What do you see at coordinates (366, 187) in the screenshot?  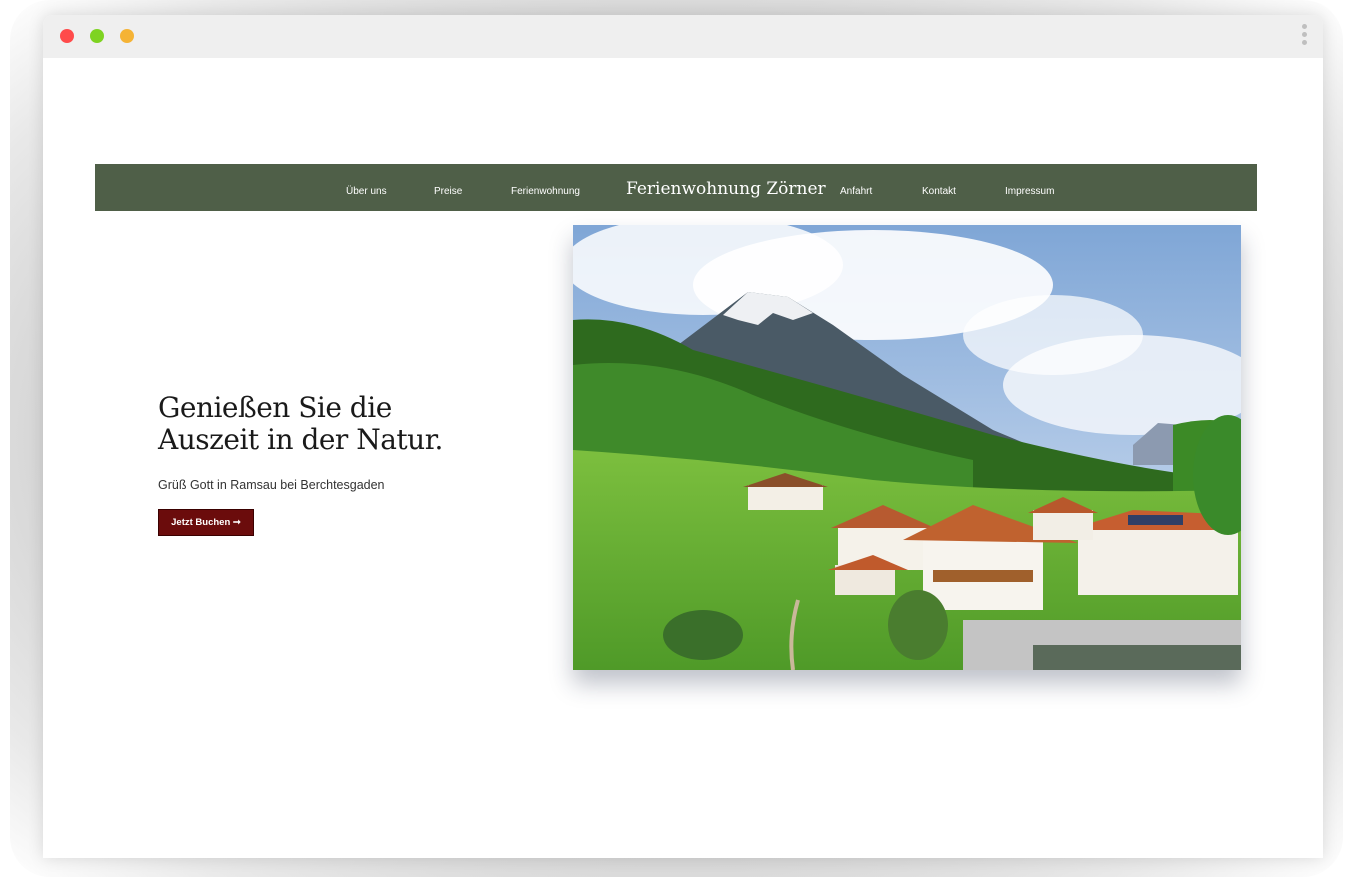 I see `nav-link-ueber-uns: Über uns` at bounding box center [366, 187].